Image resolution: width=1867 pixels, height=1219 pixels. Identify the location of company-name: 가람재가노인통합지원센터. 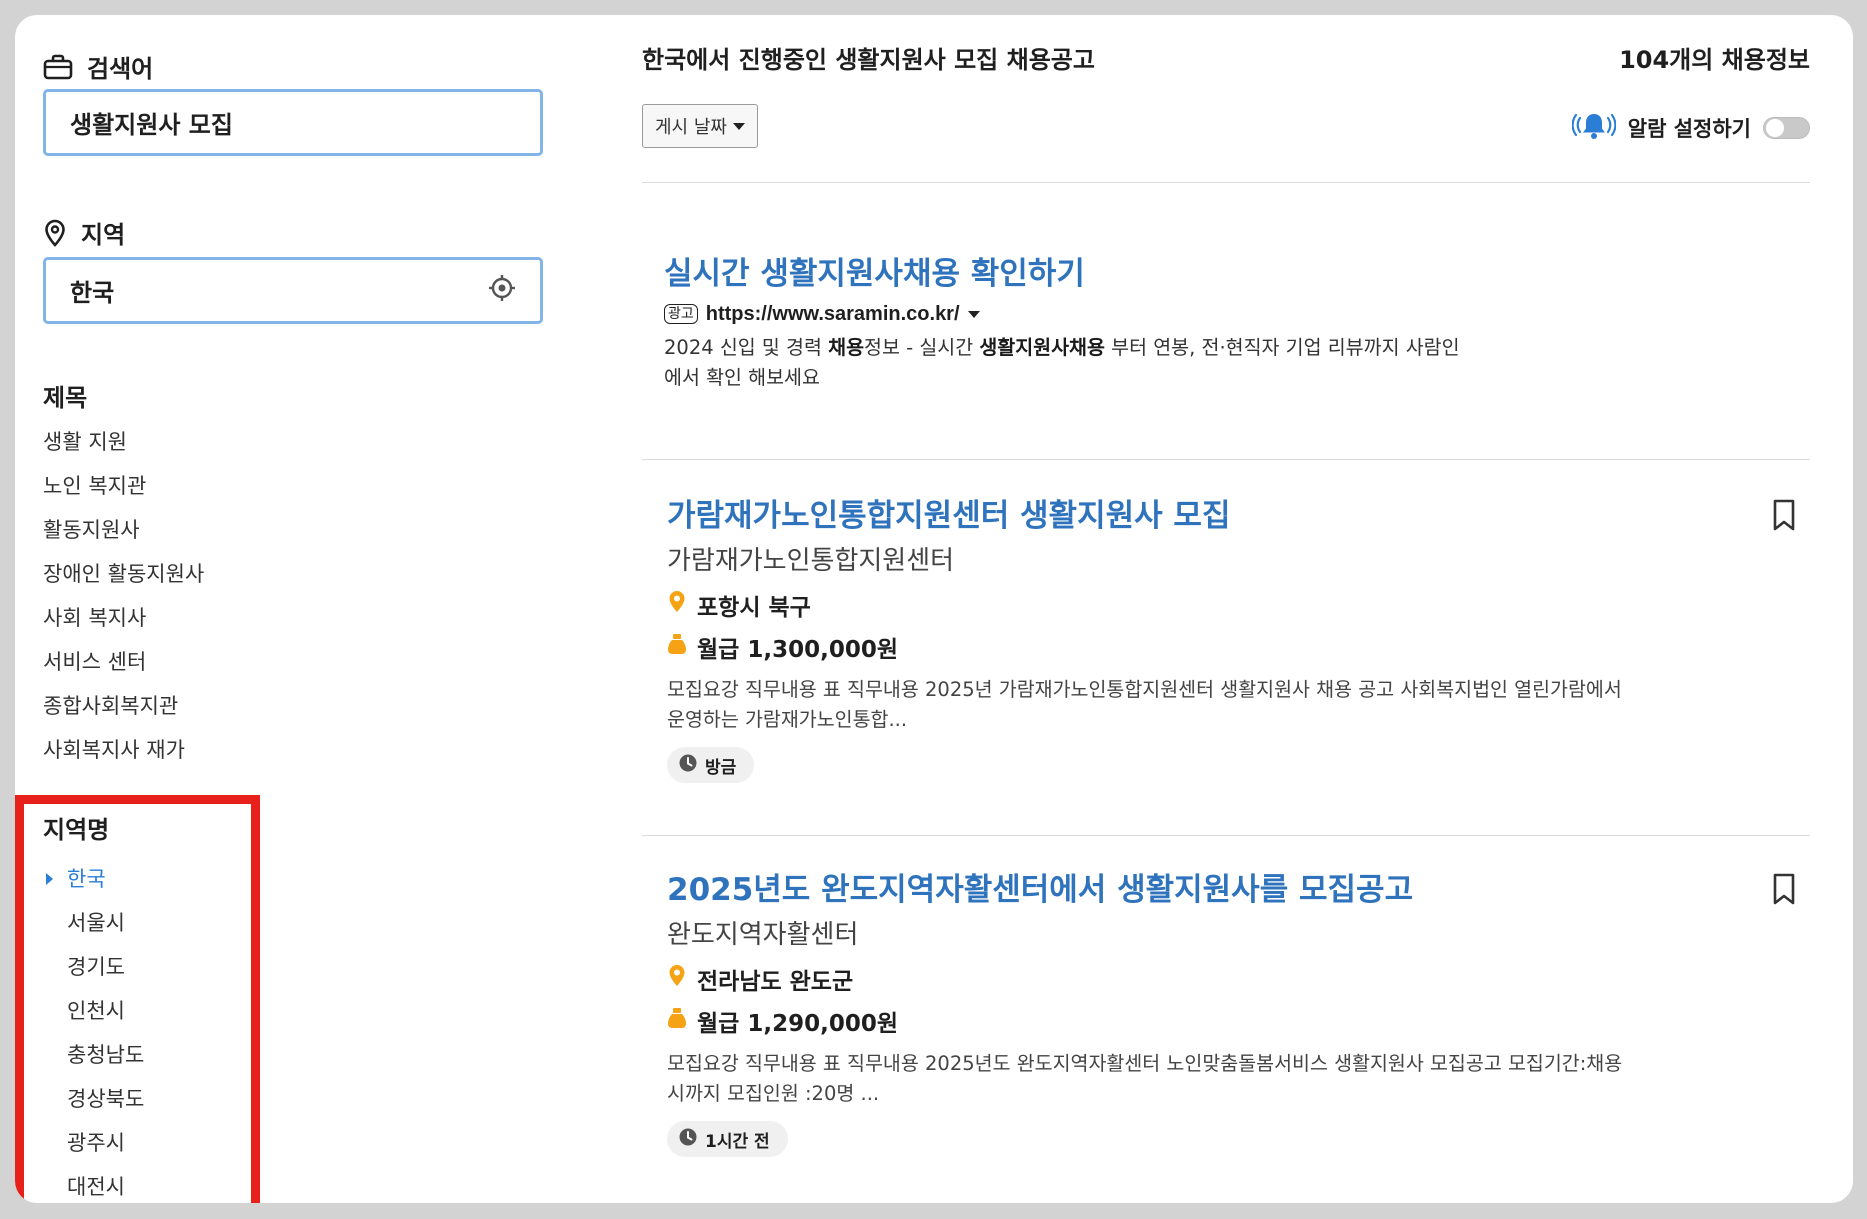
(811, 561).